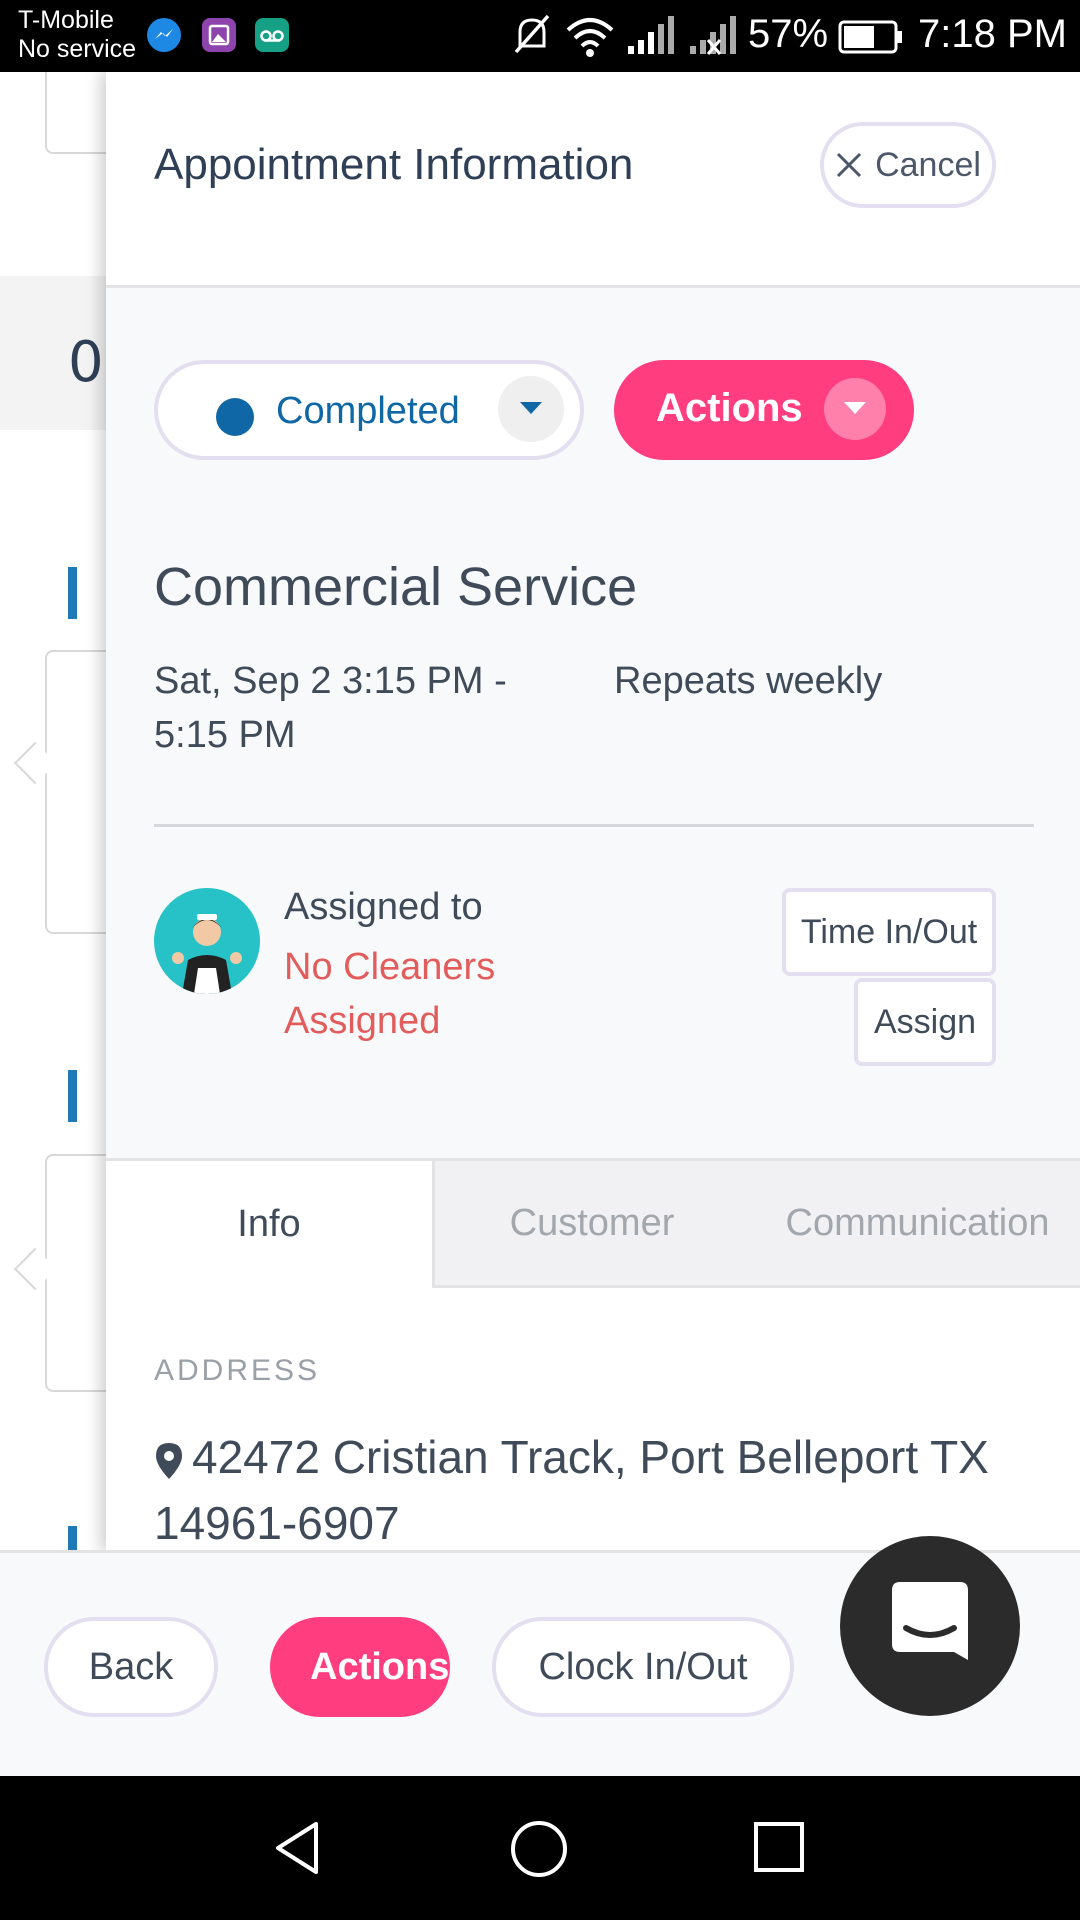  Describe the element at coordinates (207, 941) in the screenshot. I see `cleaner-avatar` at that location.